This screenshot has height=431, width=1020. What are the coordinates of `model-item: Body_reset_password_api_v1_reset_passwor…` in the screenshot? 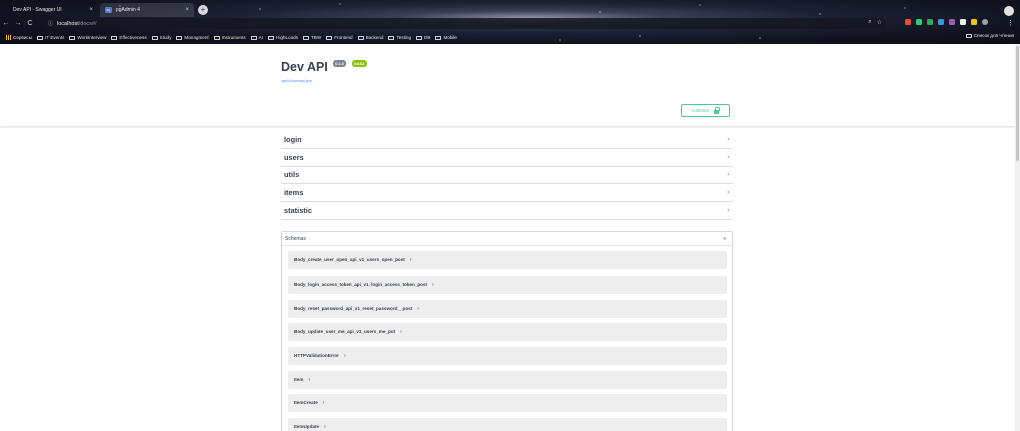 It's located at (507, 309).